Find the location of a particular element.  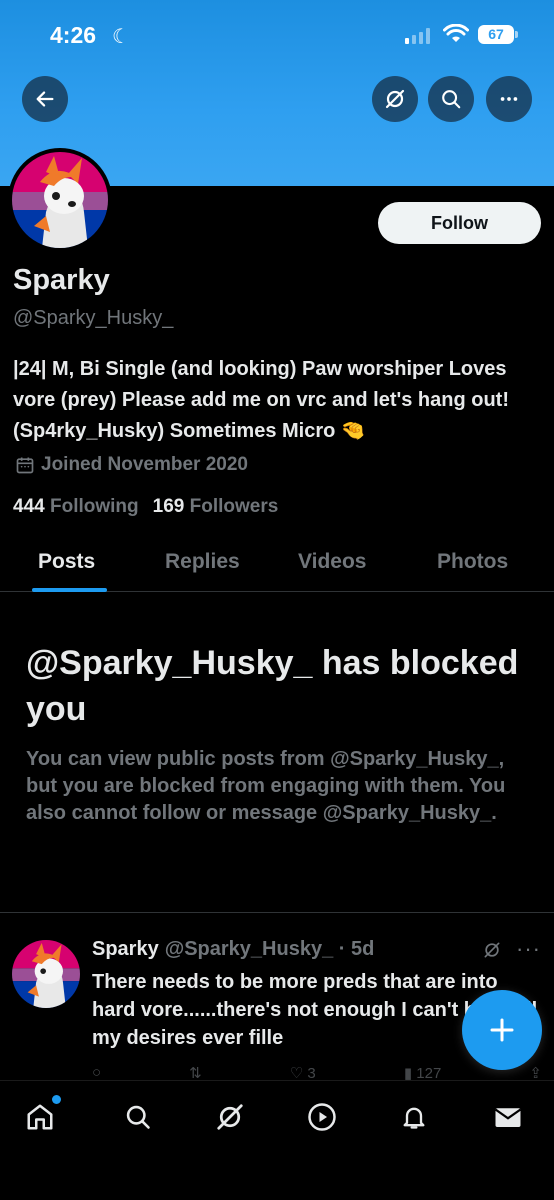

followers-count: 169 is located at coordinates (168, 506).